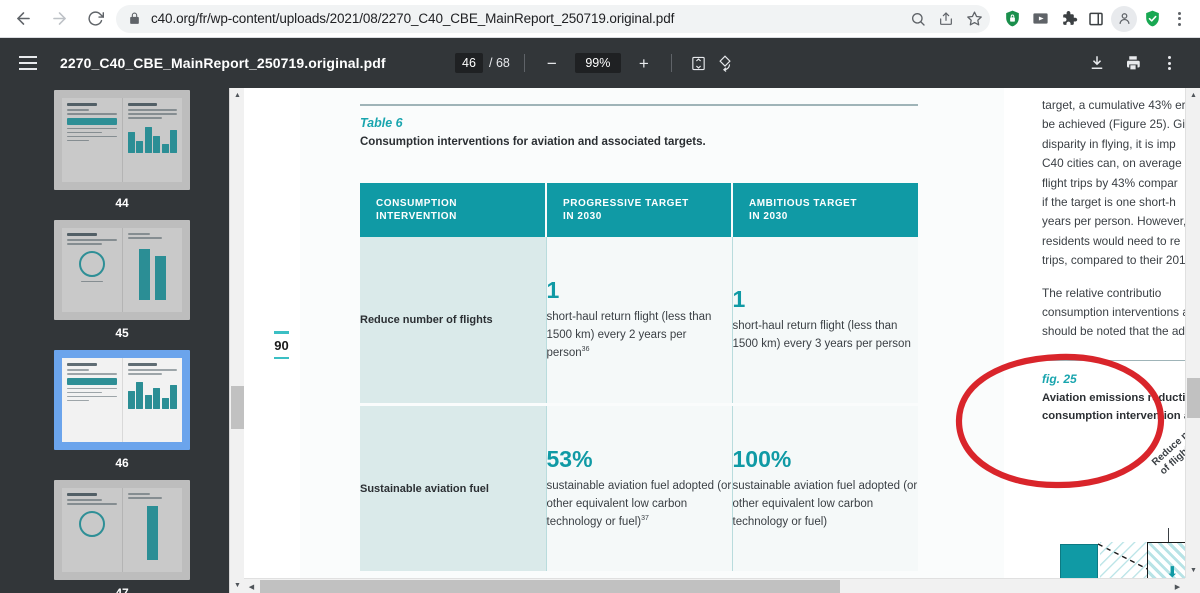  I want to click on pdf-toolbar-center-controls: 46 / 68 − 99% +, so click(596, 63).